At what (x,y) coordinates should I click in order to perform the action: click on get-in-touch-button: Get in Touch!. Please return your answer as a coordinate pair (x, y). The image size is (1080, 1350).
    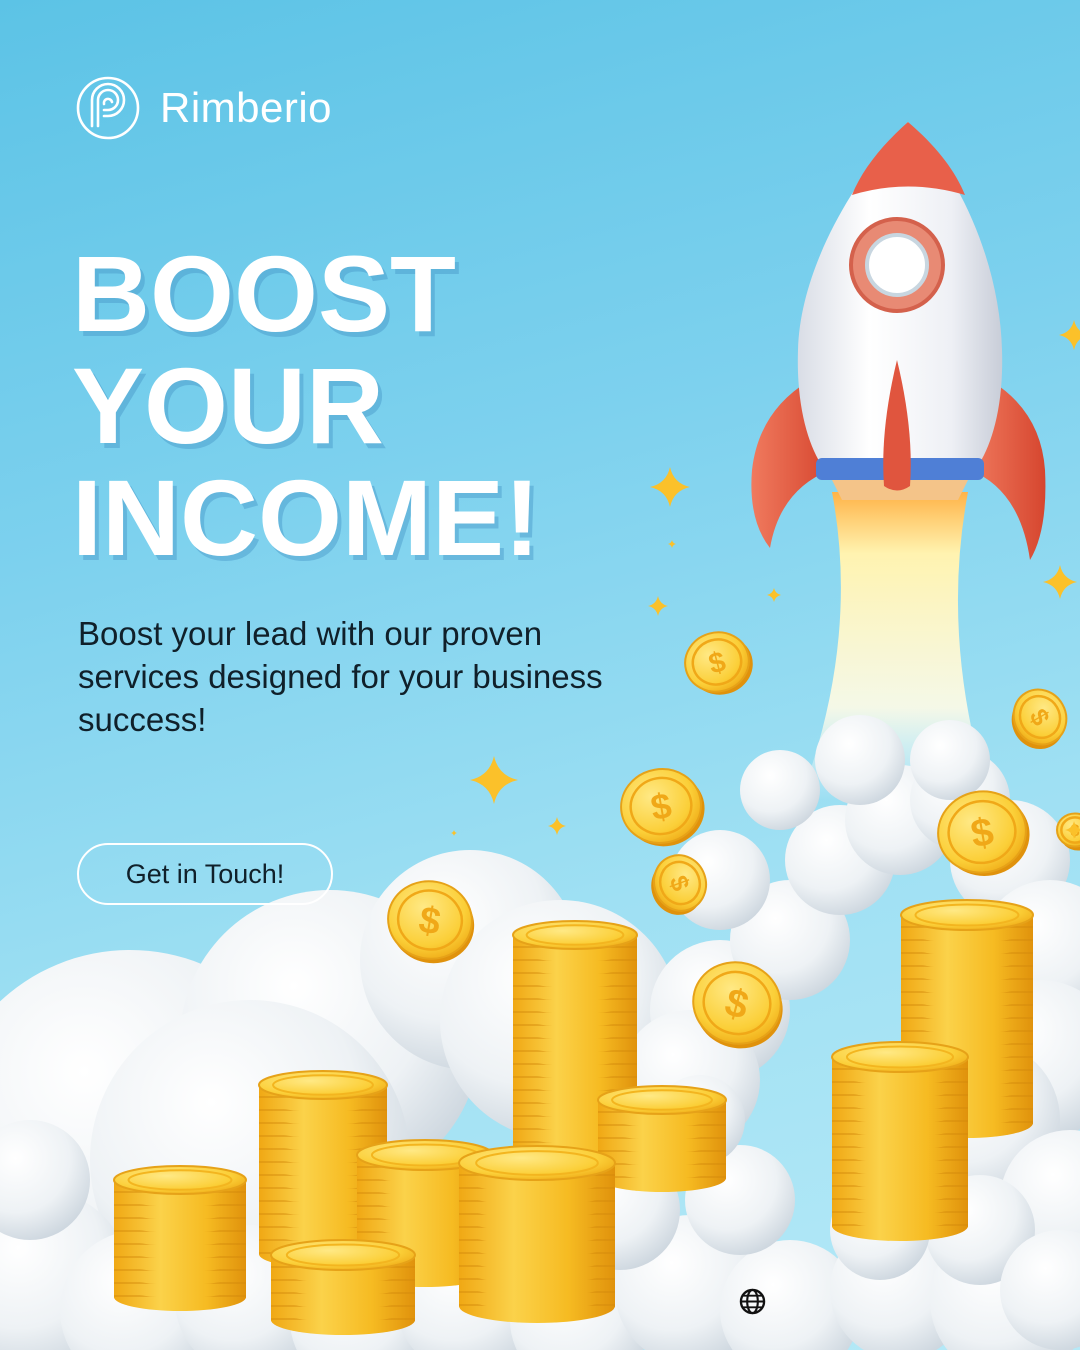
    Looking at the image, I should click on (205, 874).